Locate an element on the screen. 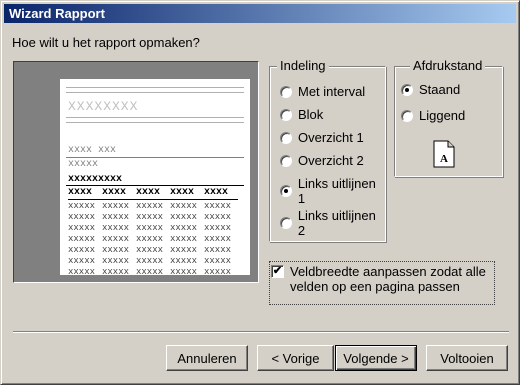 The height and width of the screenshot is (385, 520). fit-fields-checkbox: ✔ is located at coordinates (277, 271).